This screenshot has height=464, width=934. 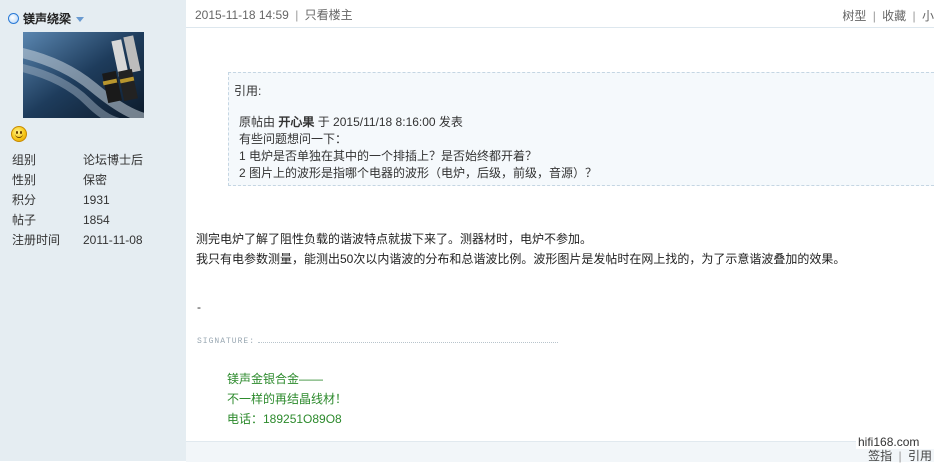 What do you see at coordinates (80, 19) in the screenshot?
I see `chevron-down-icon` at bounding box center [80, 19].